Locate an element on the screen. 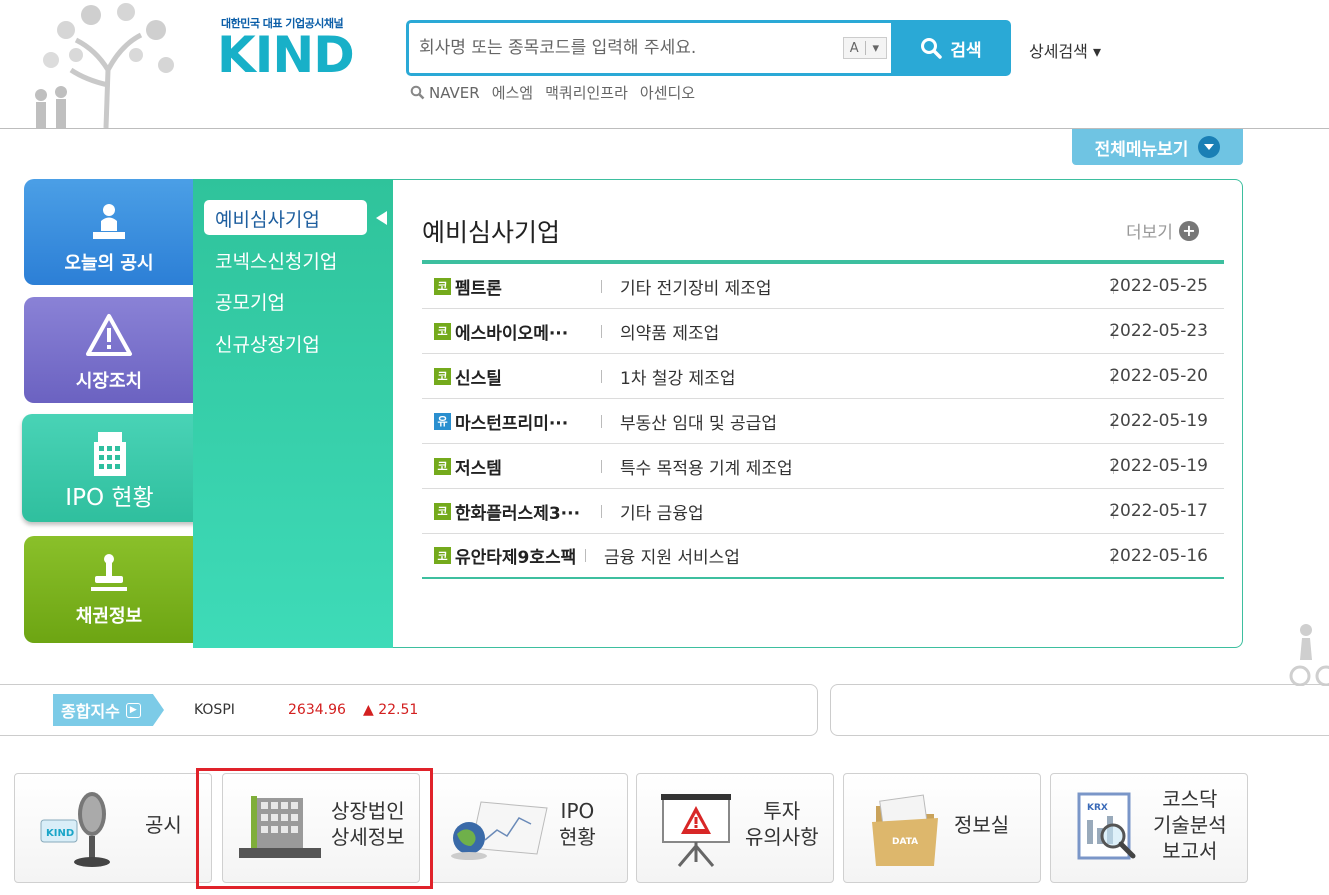  tab-ipo-status: IPO 현황 is located at coordinates (109, 468).